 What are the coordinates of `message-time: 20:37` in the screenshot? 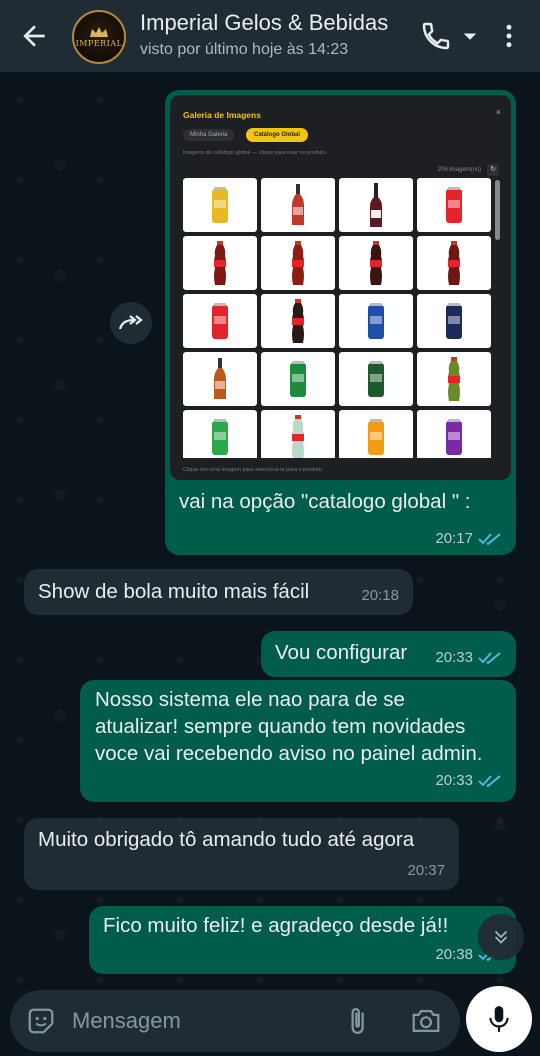 It's located at (426, 870).